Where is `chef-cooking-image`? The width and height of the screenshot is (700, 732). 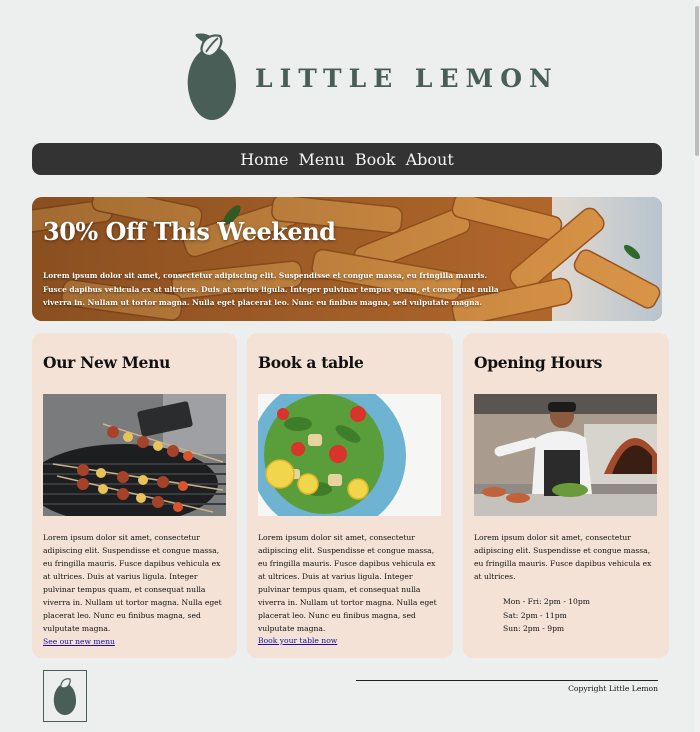
chef-cooking-image is located at coordinates (565, 455).